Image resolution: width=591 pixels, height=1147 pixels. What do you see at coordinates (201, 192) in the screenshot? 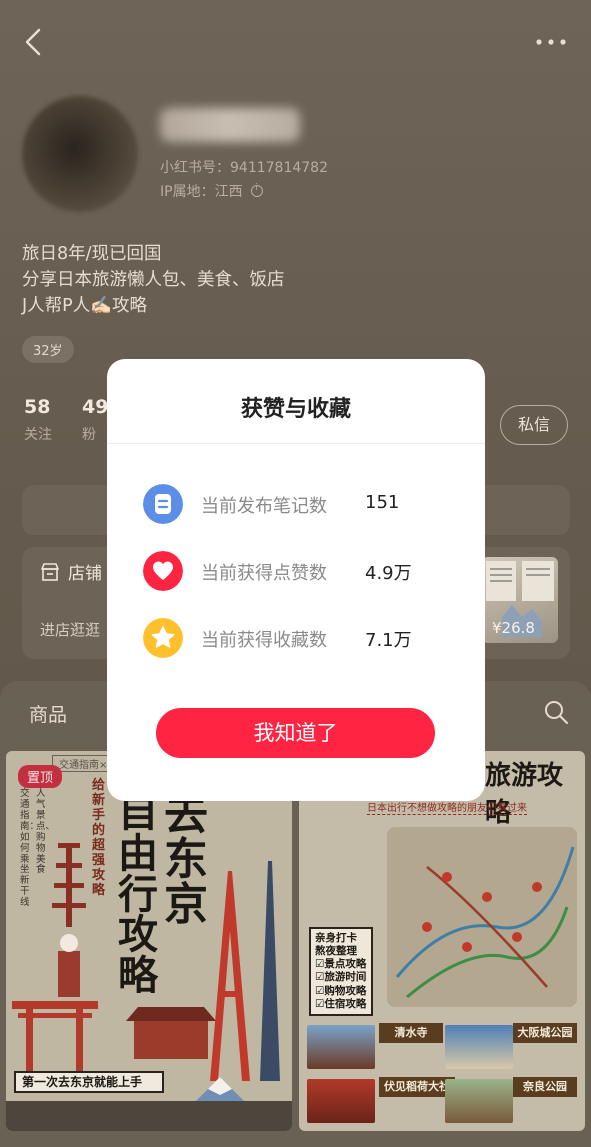
I see `ip-location-text: IP属地：江西` at bounding box center [201, 192].